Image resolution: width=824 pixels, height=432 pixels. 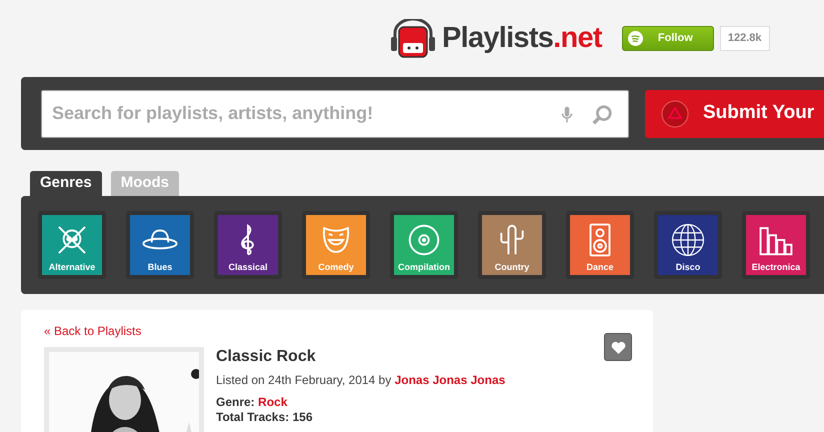 I want to click on genre-label: Alternative, so click(x=72, y=267).